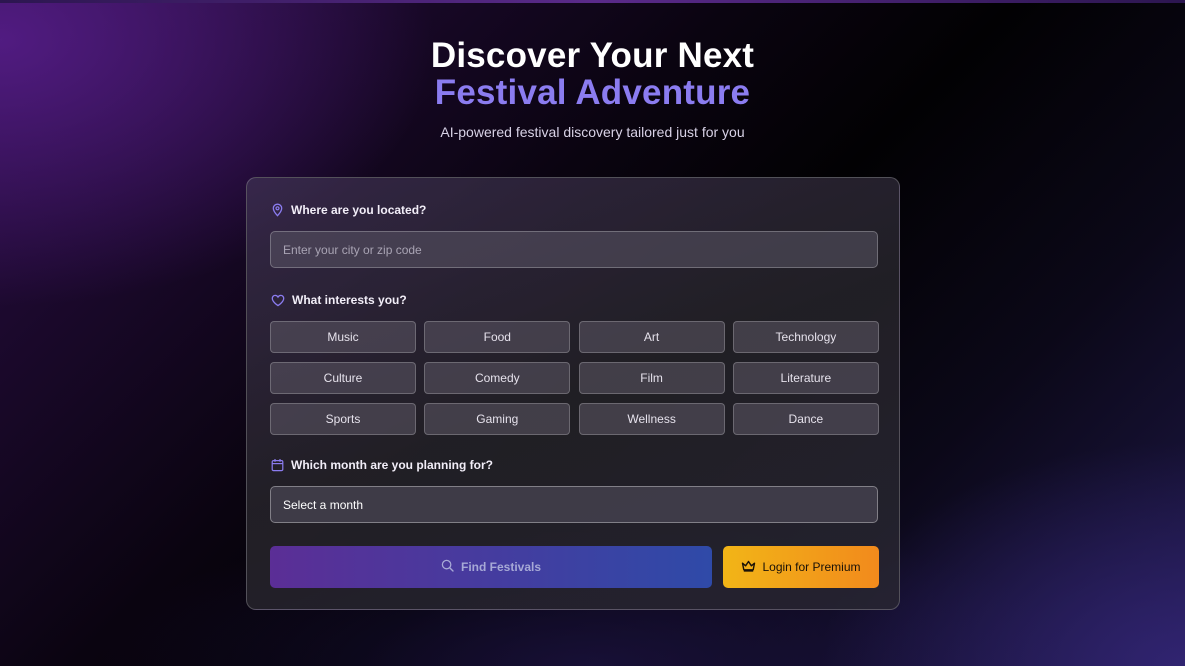  Describe the element at coordinates (277, 210) in the screenshot. I see `map-pin-icon` at that location.